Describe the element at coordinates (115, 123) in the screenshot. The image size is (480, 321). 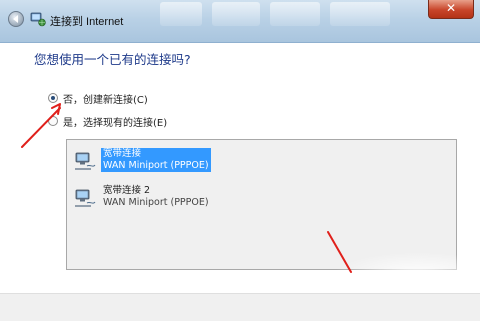
I see `option-use-existing-label: 是，选择现有的连接(E)` at that location.